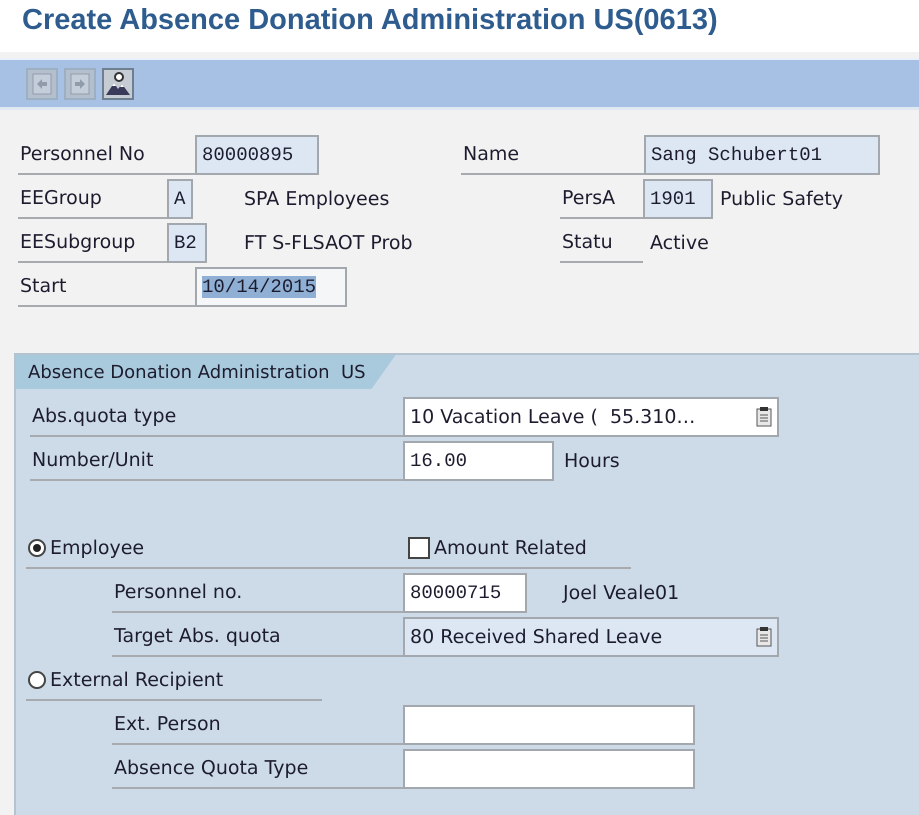 This screenshot has width=919, height=815. I want to click on input-field: B2, so click(187, 243).